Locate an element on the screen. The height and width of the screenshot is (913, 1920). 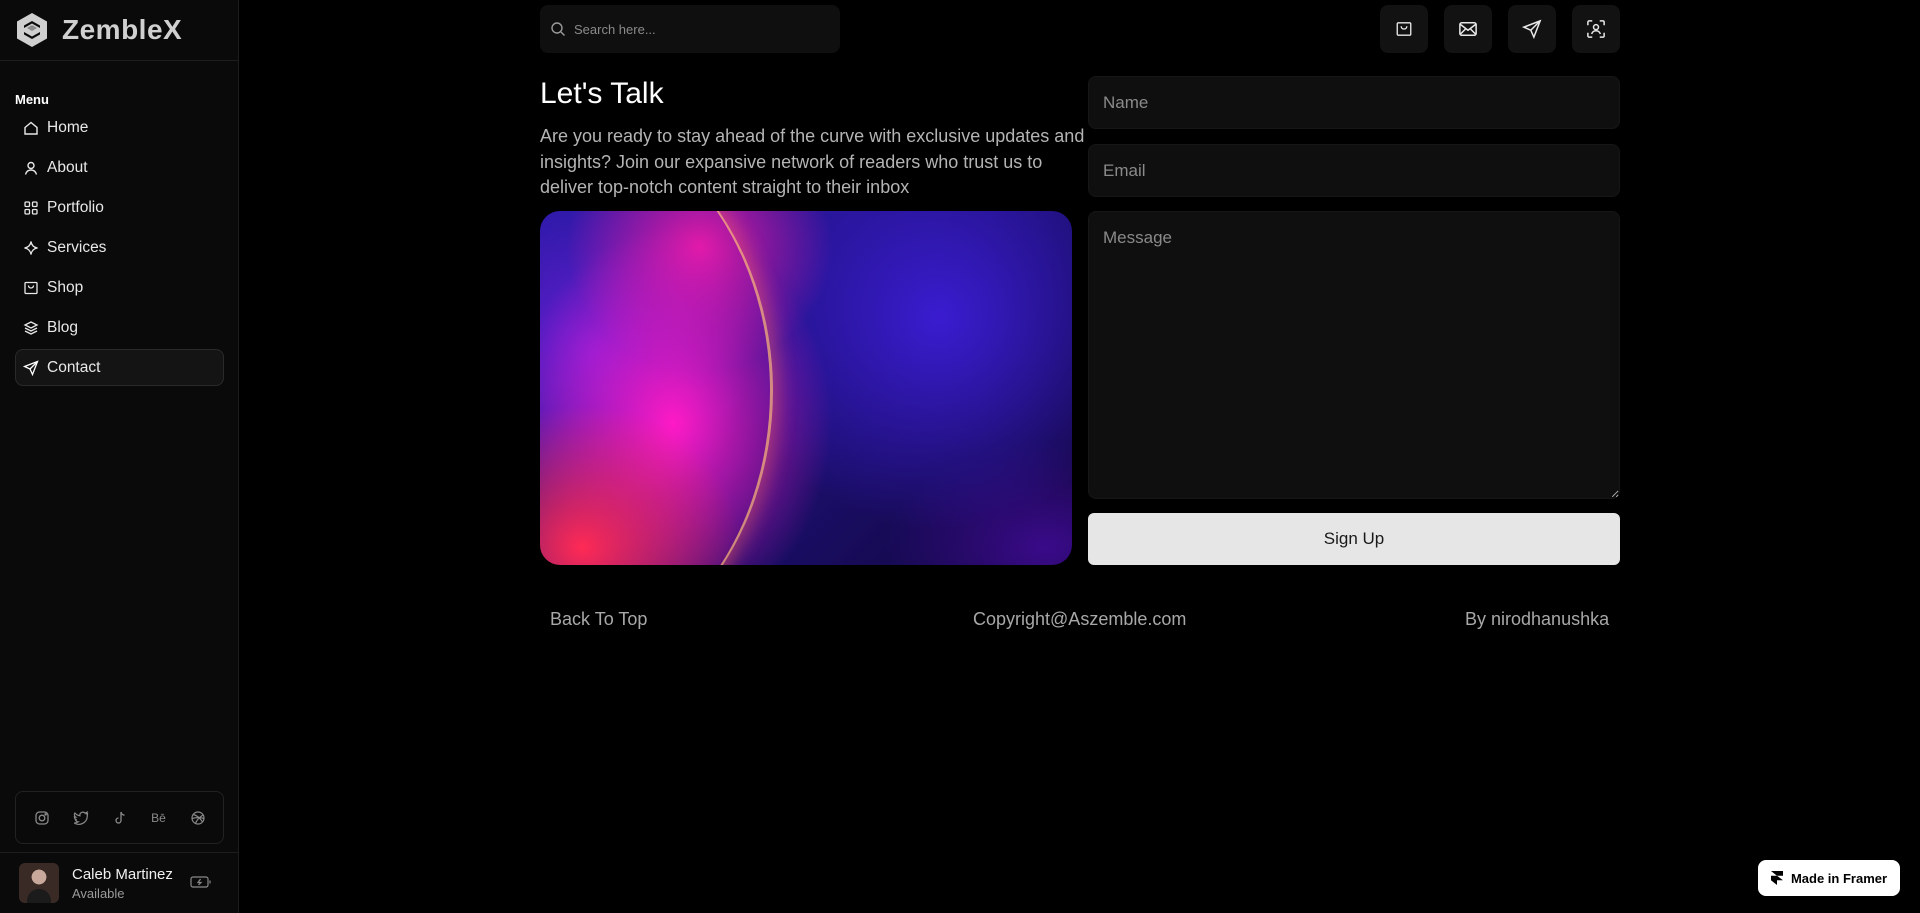
profile-scan-button is located at coordinates (1596, 29).